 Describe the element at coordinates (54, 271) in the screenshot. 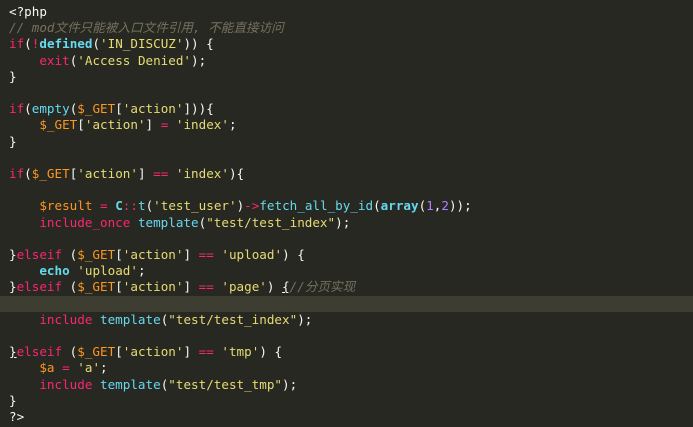

I see `code-function: echo` at that location.